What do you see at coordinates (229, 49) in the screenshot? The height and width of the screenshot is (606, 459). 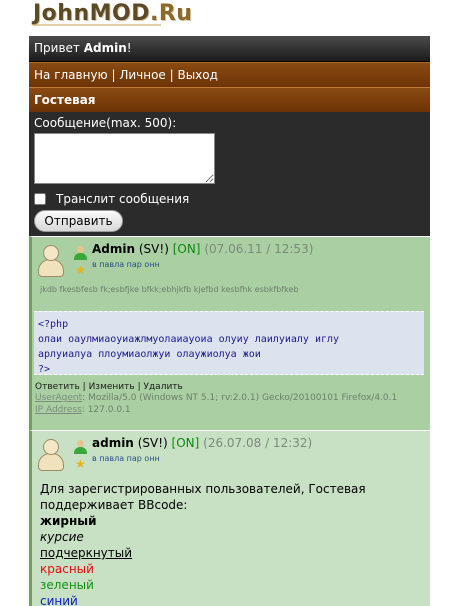 I see `greeting-bar: Привет Admin!` at bounding box center [229, 49].